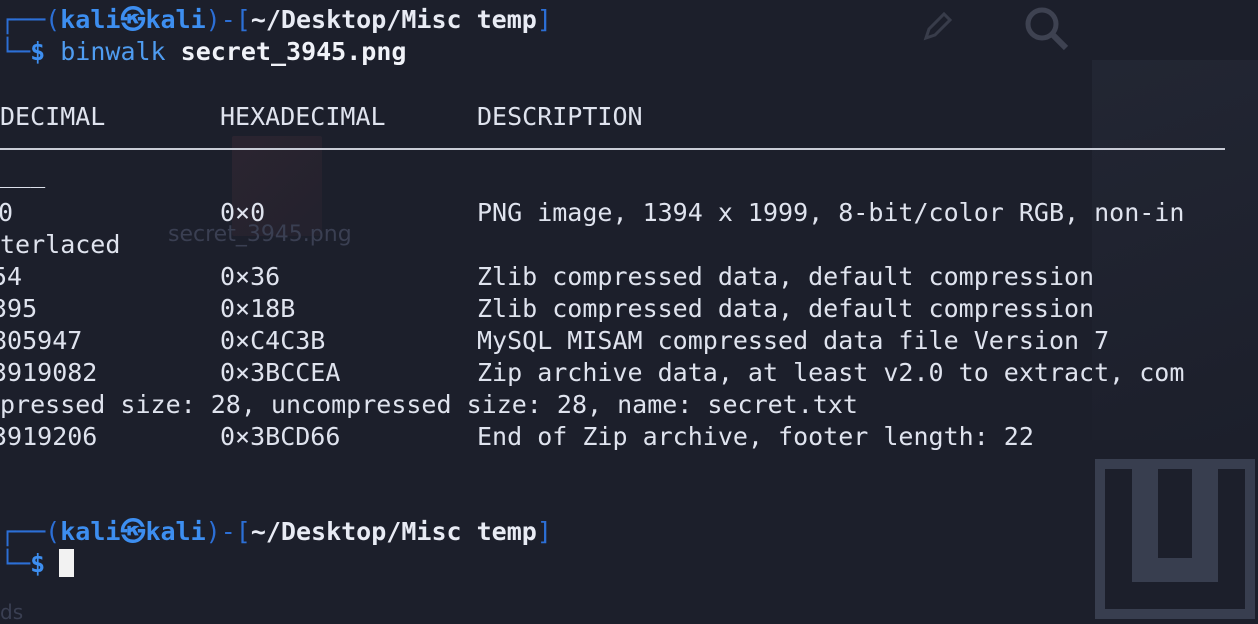  Describe the element at coordinates (243, 212) in the screenshot. I see `row-0-hex: 0×0` at that location.